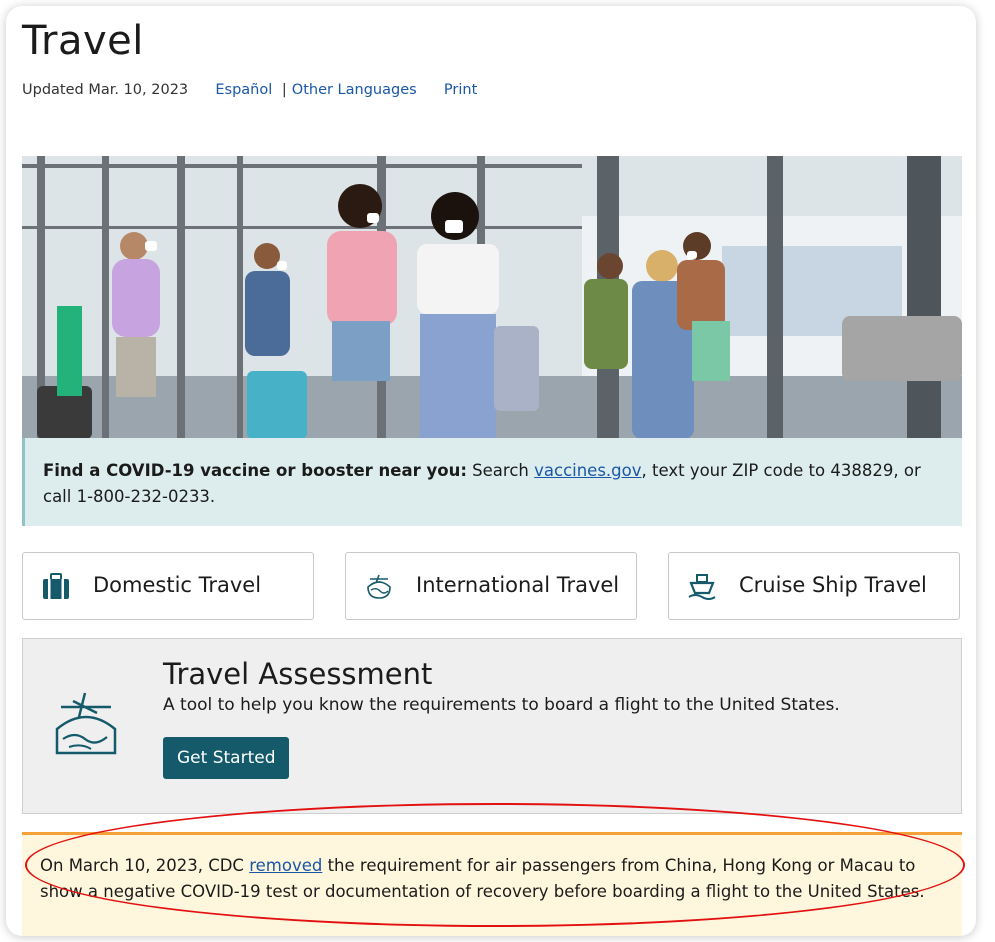 This screenshot has width=995, height=942. Describe the element at coordinates (518, 585) in the screenshot. I see `tile-label: International Travel` at that location.